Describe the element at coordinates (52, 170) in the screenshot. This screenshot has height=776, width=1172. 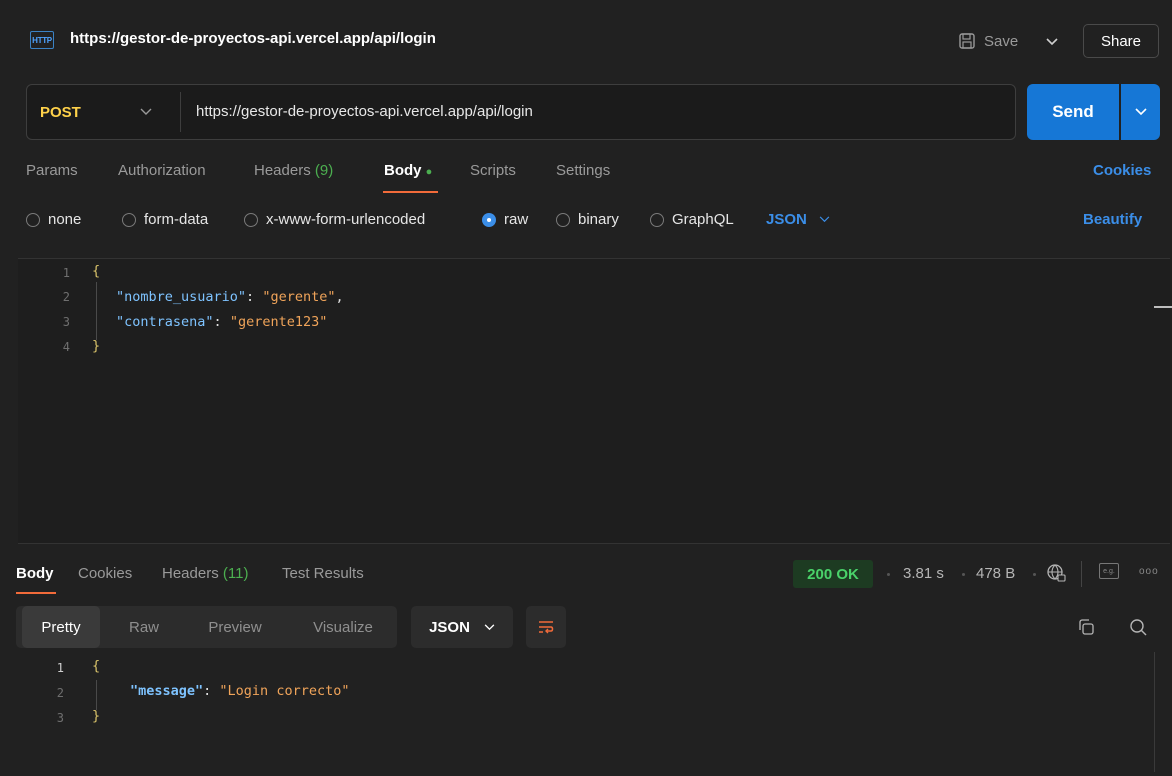
I see `tab-params: Params` at that location.